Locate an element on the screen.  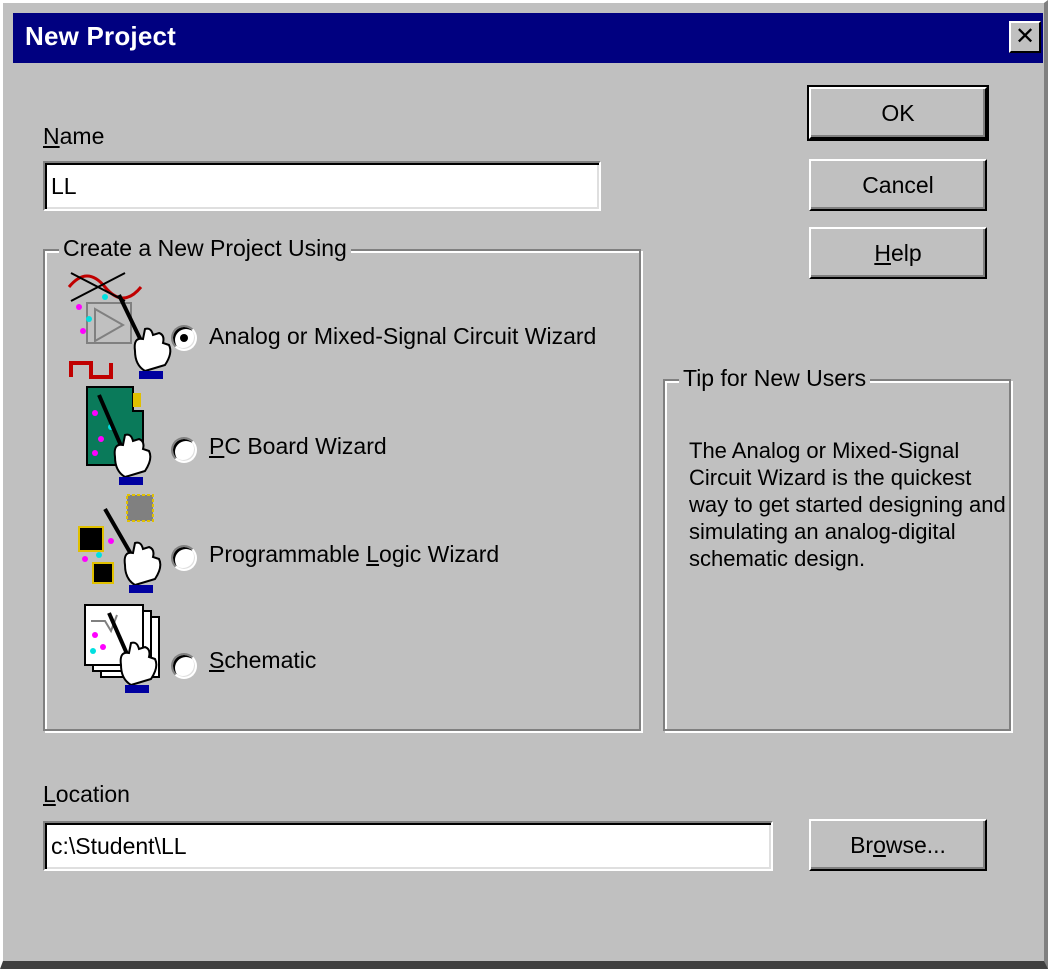
help-rest: elp is located at coordinates (906, 252).